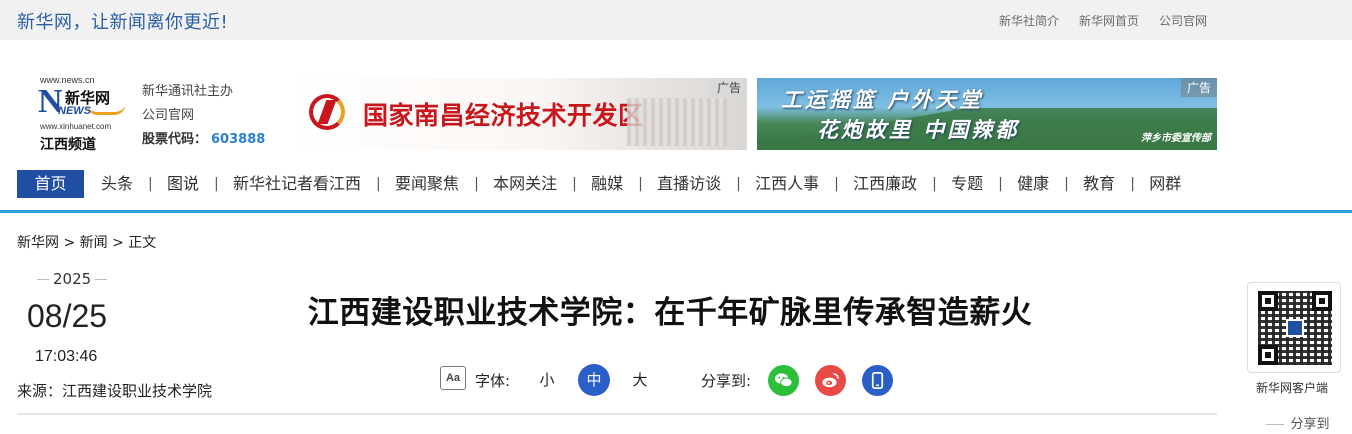 The image size is (1352, 434). Describe the element at coordinates (115, 391) in the screenshot. I see `article-source: 来源：江西建设职业技术学院` at that location.